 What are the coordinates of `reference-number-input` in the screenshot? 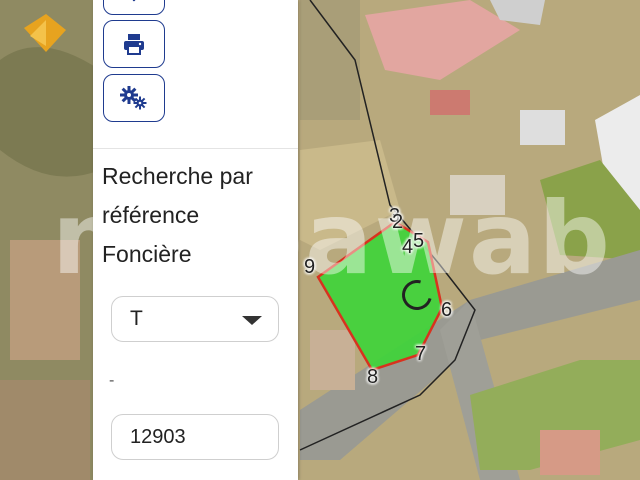 It's located at (195, 437).